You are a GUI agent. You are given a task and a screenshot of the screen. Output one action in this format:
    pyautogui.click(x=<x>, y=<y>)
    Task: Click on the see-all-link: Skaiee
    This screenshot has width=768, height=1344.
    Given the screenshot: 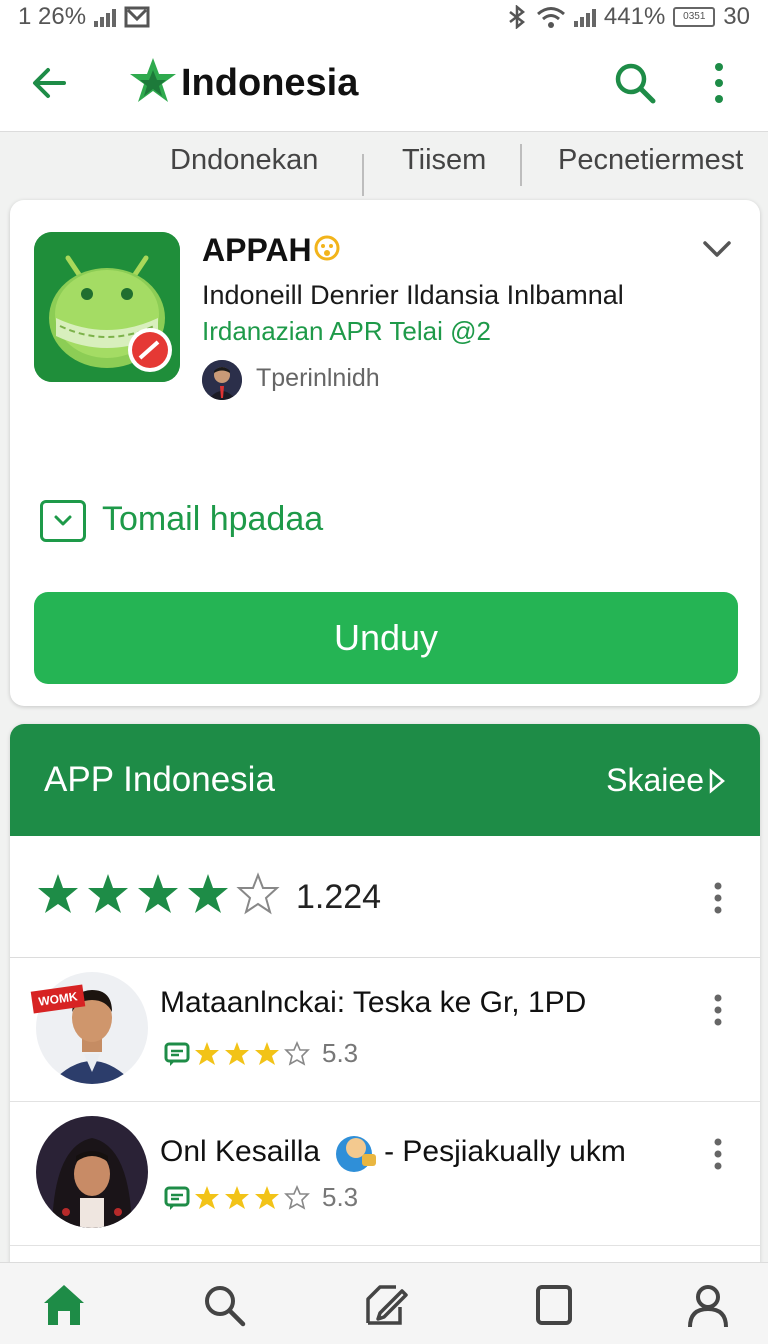 What is the action you would take?
    pyautogui.click(x=666, y=780)
    